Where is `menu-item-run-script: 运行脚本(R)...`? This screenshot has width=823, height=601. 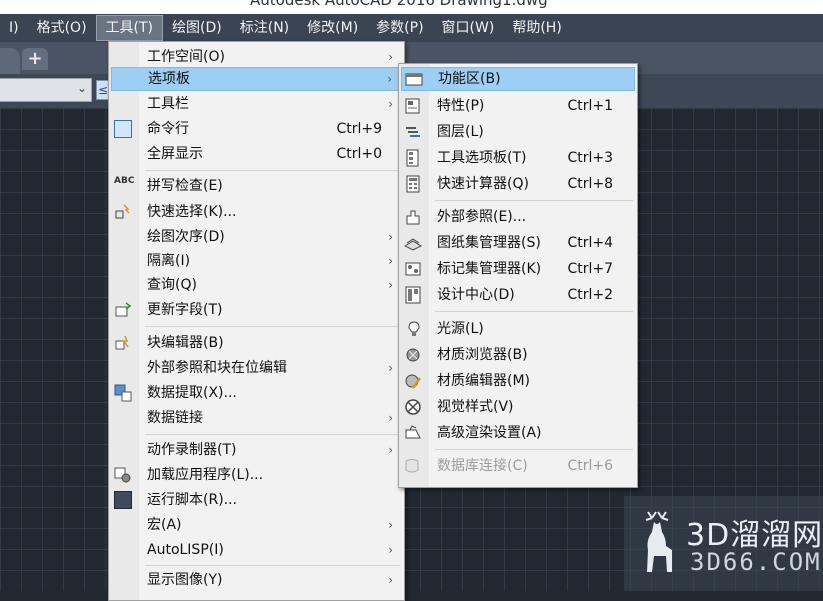
menu-item-run-script: 运行脚本(R)... is located at coordinates (256, 500).